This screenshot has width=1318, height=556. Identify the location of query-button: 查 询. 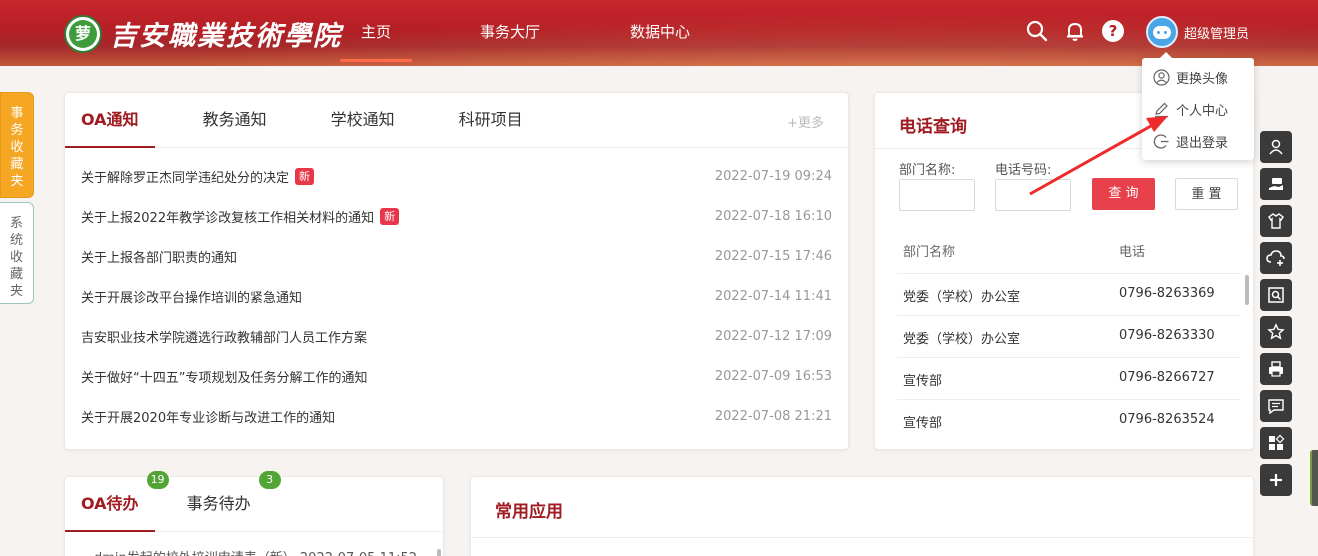
(1123, 194).